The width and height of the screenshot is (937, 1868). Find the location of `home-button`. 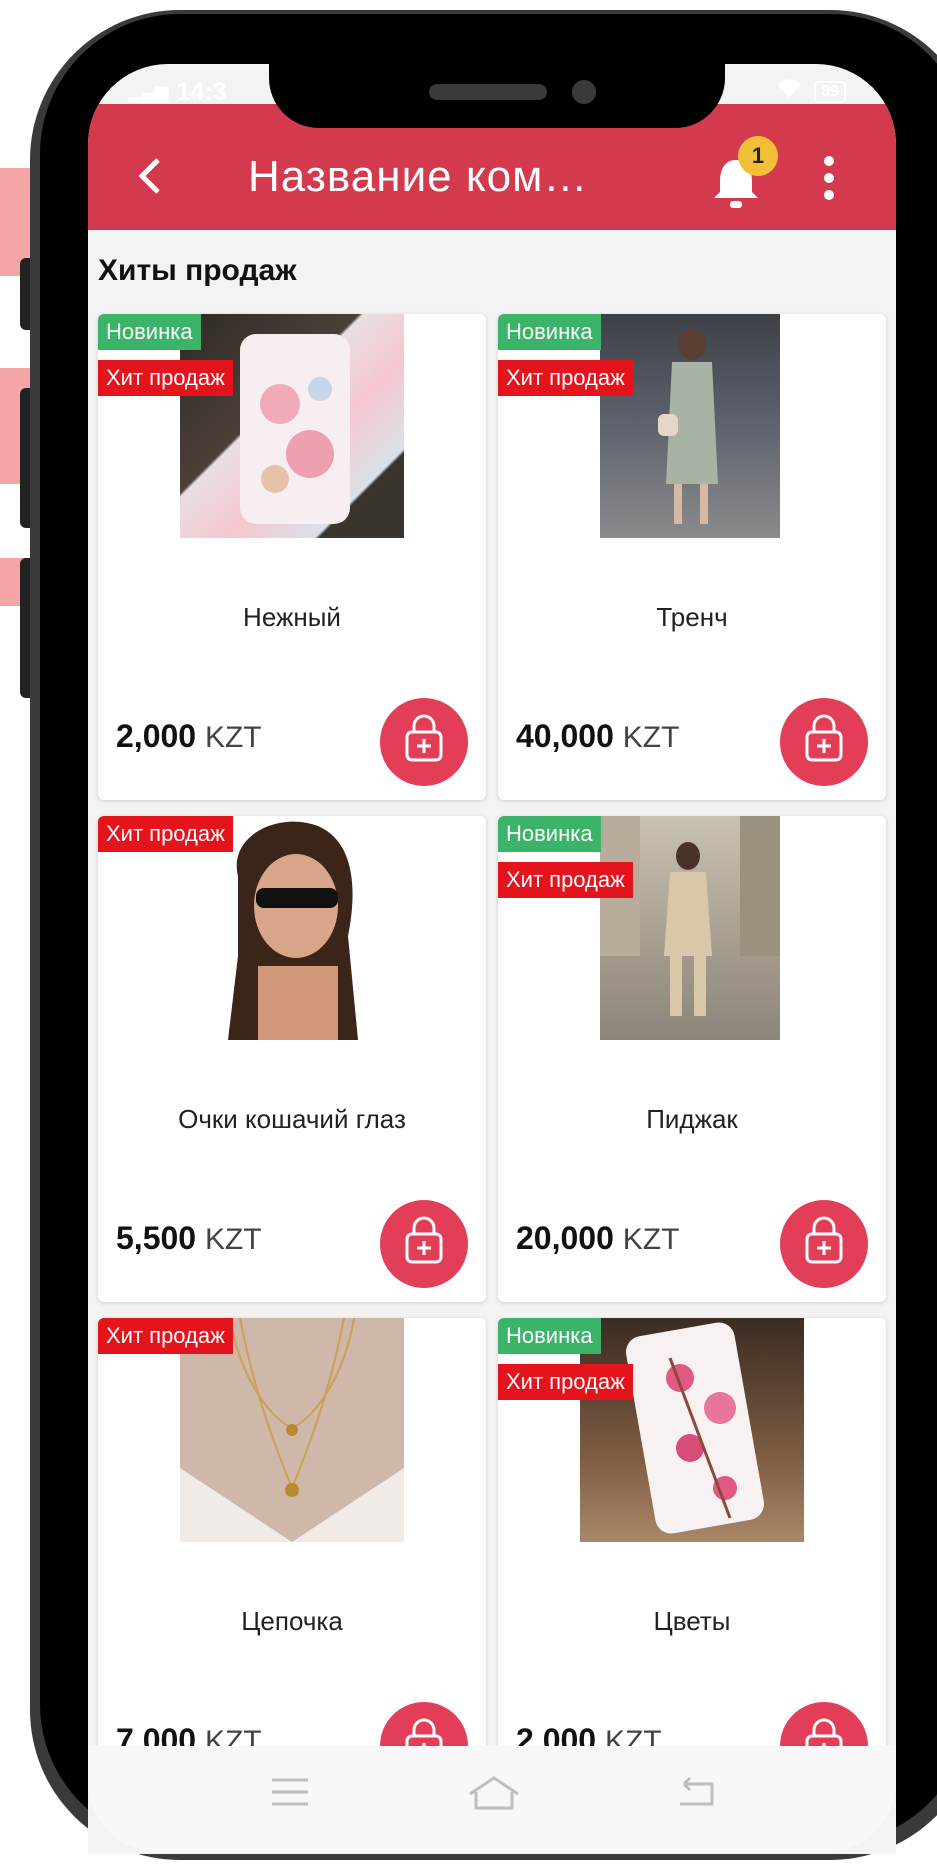

home-button is located at coordinates (494, 1796).